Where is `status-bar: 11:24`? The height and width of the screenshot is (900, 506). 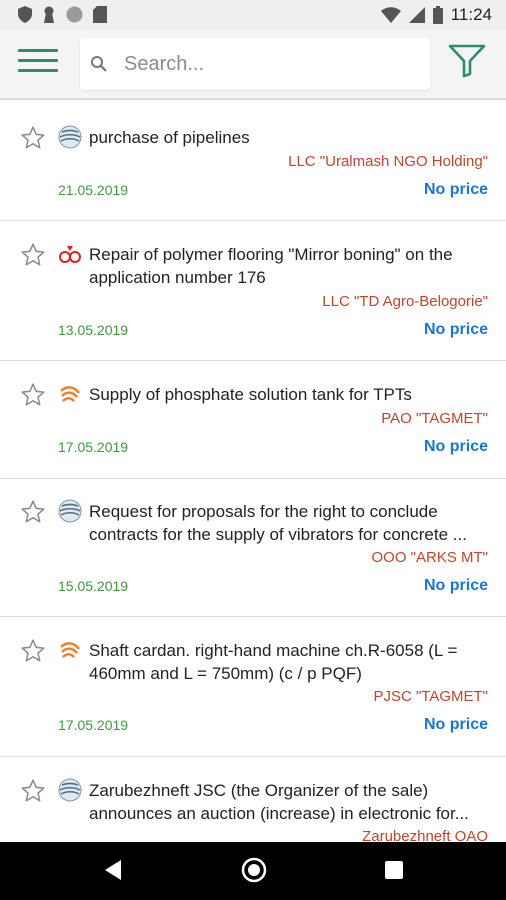
status-bar: 11:24 is located at coordinates (253, 15).